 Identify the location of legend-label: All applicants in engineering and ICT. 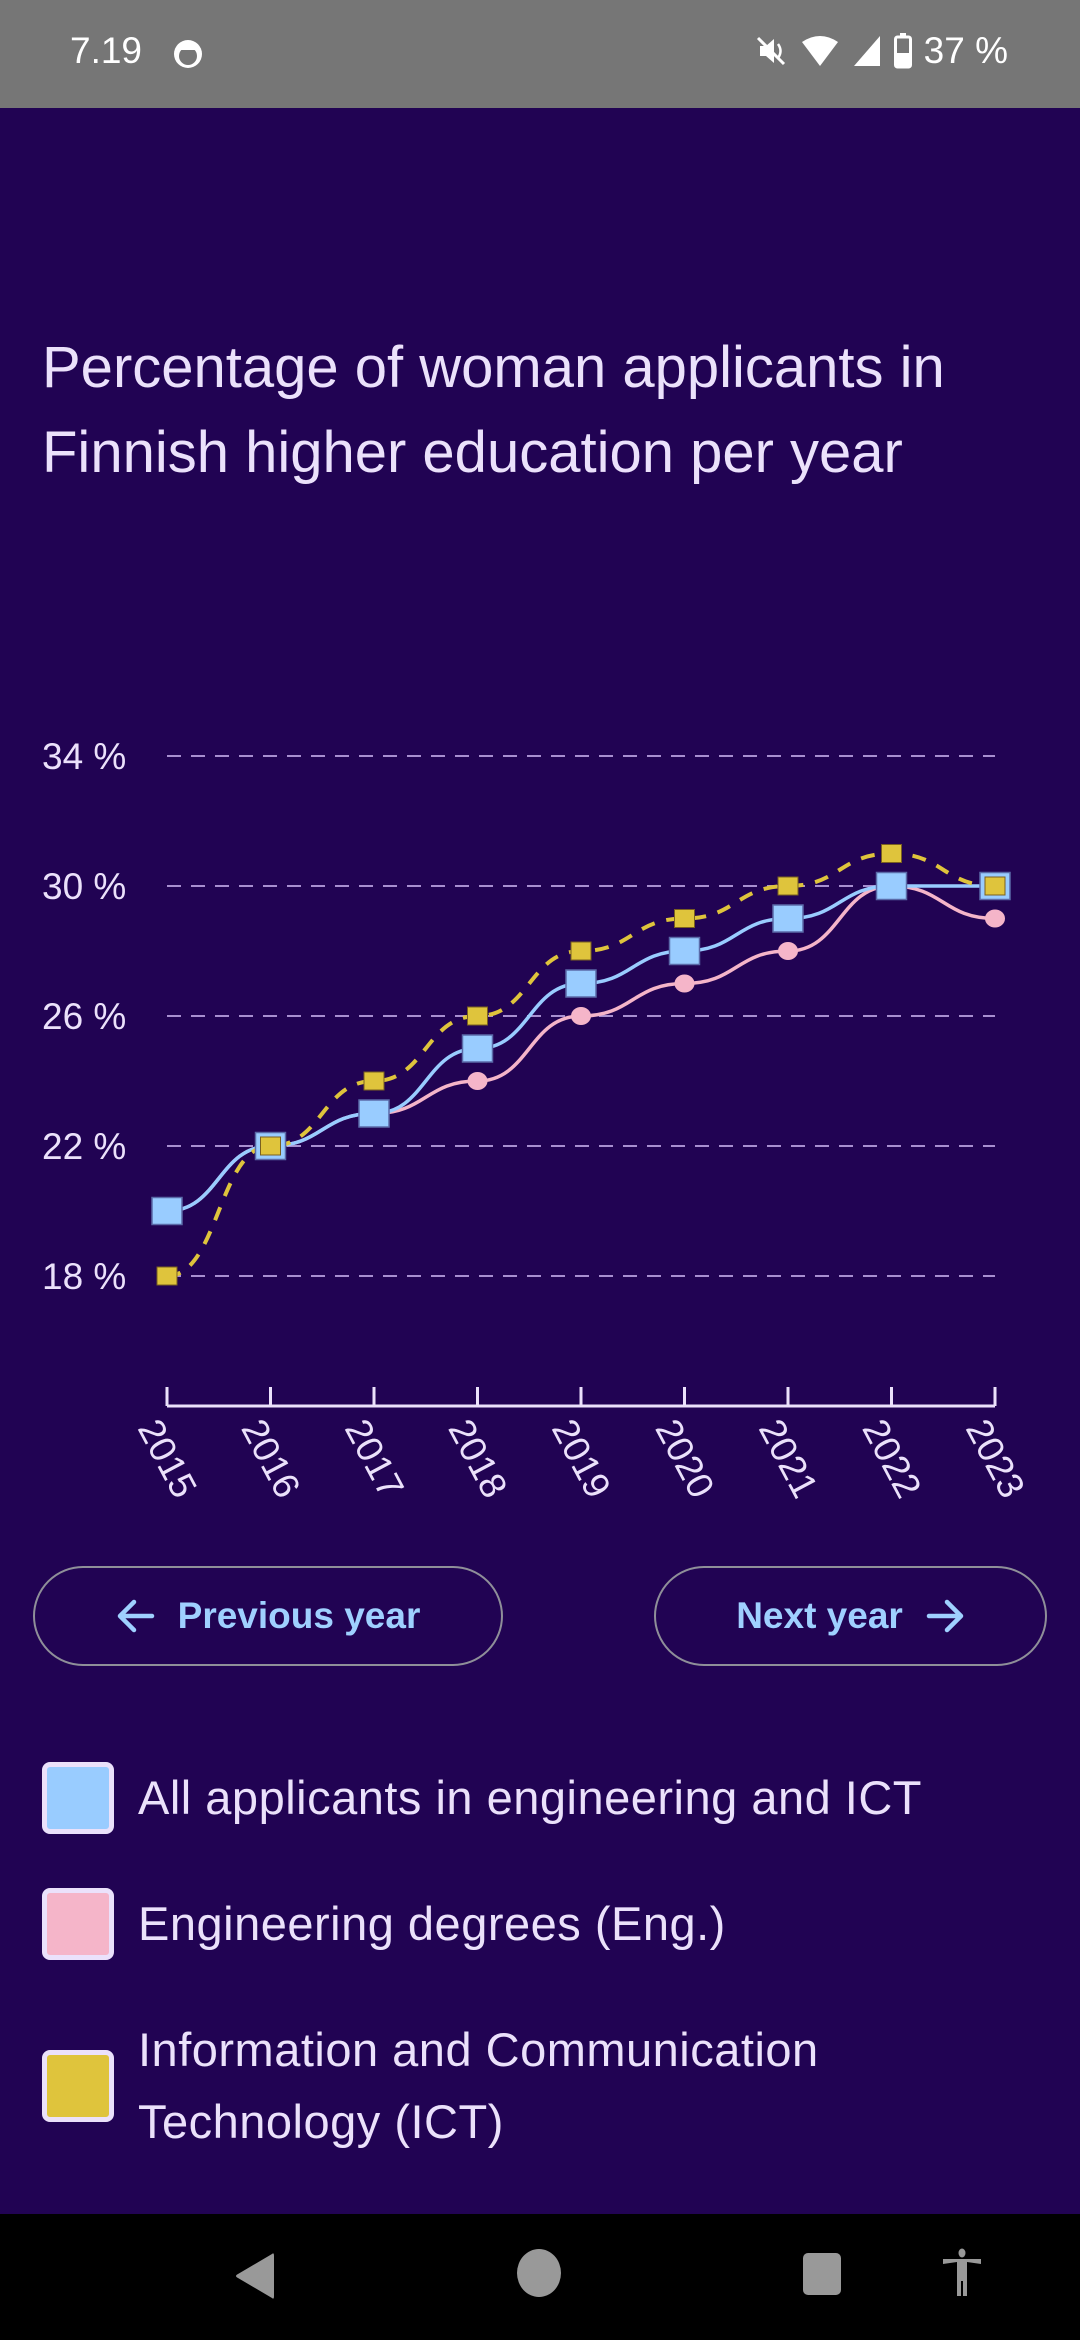
(530, 1797).